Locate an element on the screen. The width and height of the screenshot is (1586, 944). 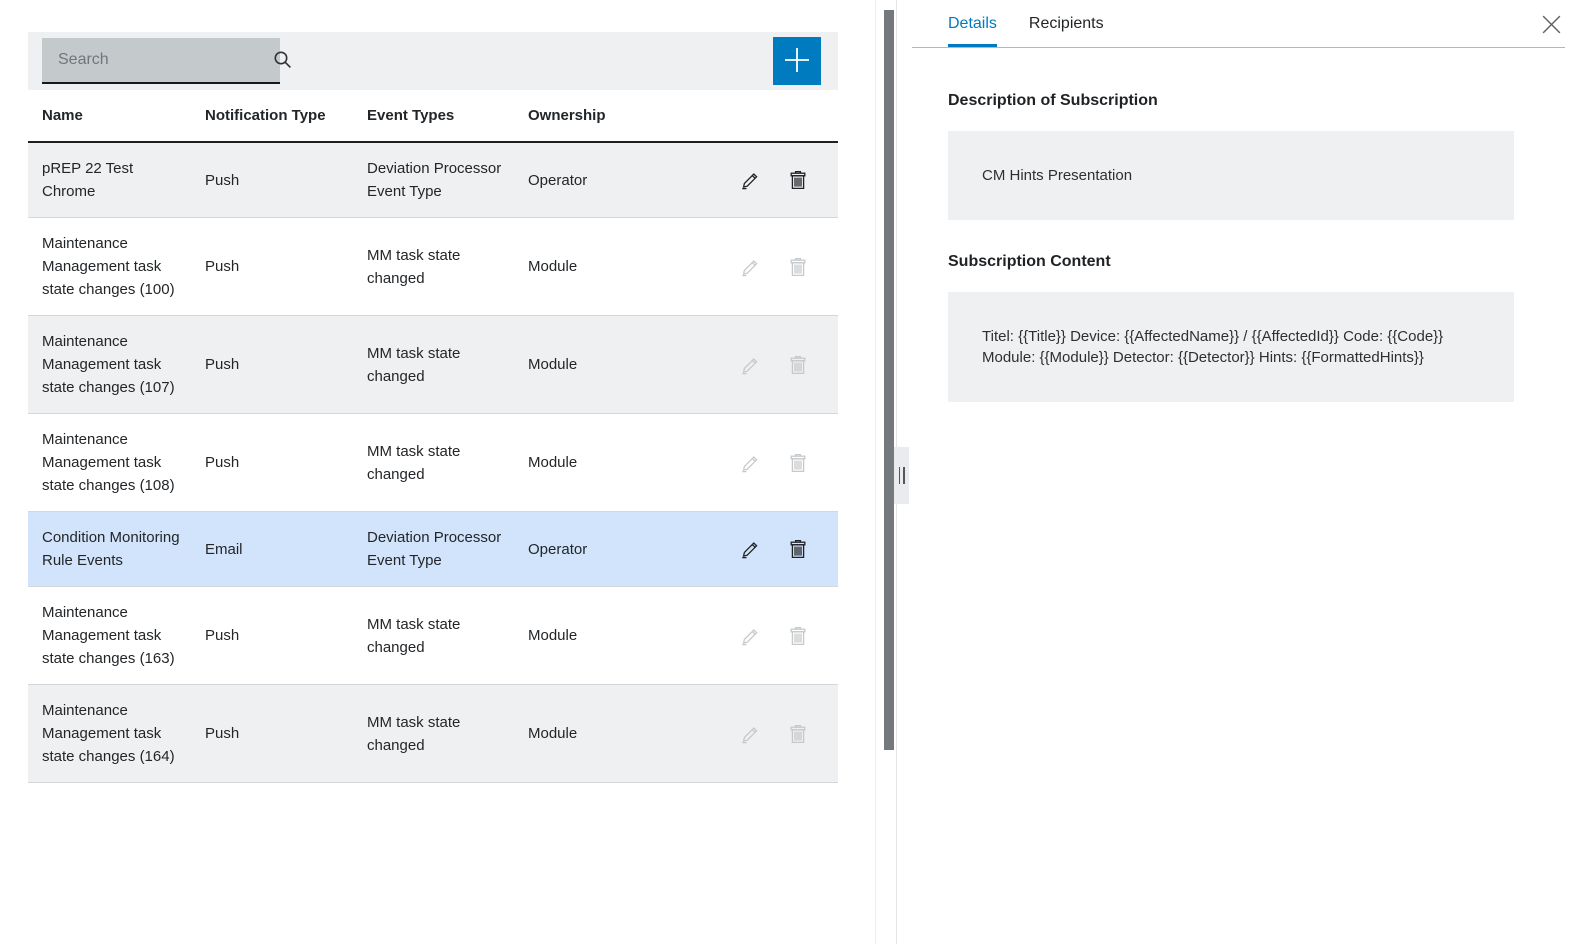
column-header-notification-type: Notification Type is located at coordinates (265, 115).